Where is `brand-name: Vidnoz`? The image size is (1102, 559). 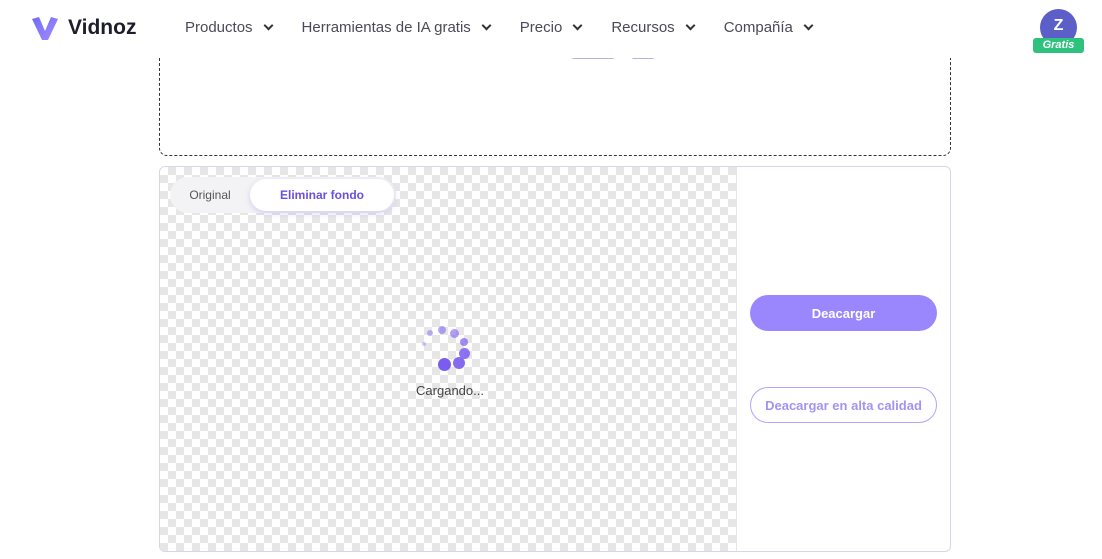
brand-name: Vidnoz is located at coordinates (102, 27).